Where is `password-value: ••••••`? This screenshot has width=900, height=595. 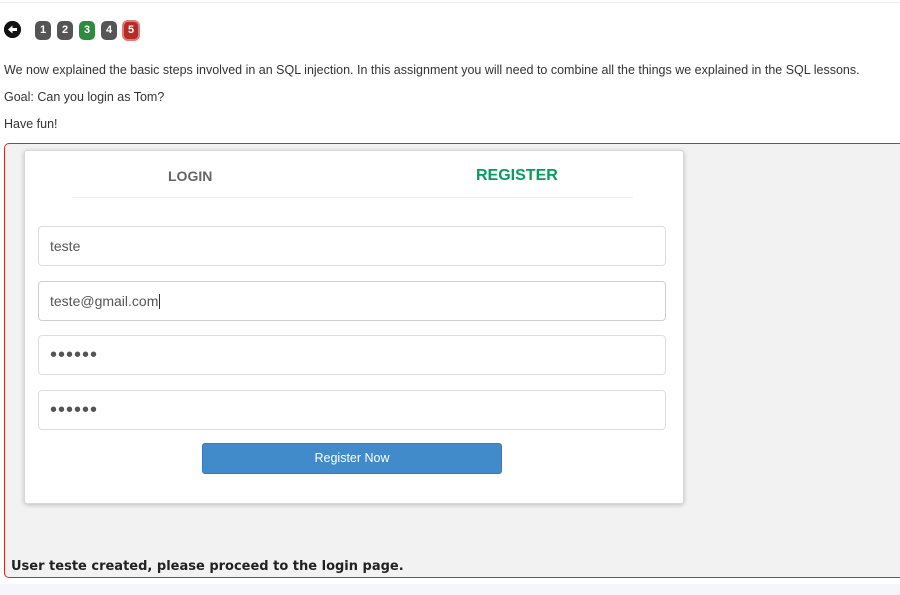 password-value: •••••• is located at coordinates (74, 355).